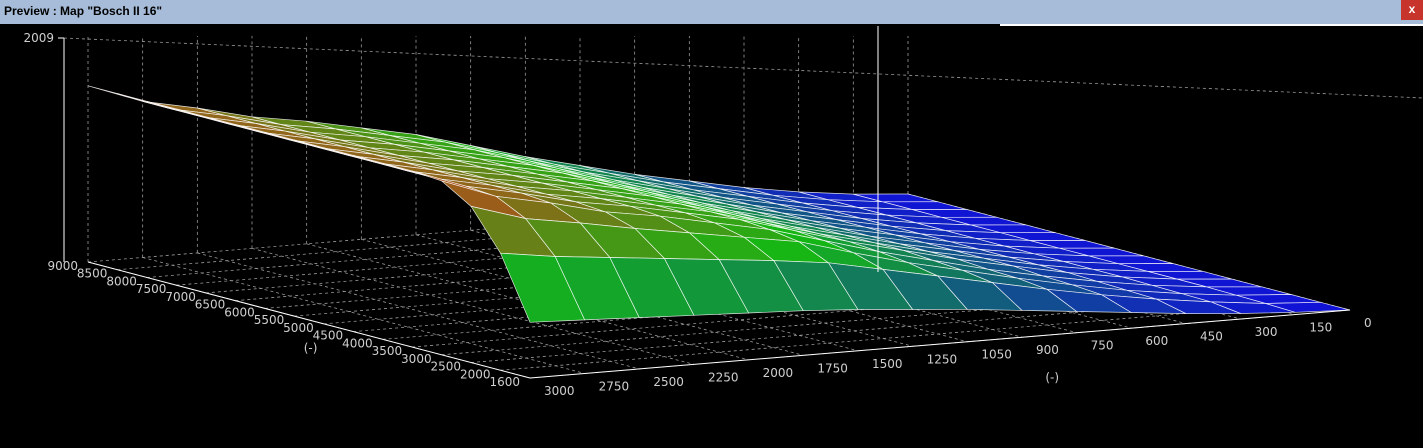 This screenshot has height=448, width=1423. What do you see at coordinates (62, 266) in the screenshot?
I see `y-tick-label: 9000` at bounding box center [62, 266].